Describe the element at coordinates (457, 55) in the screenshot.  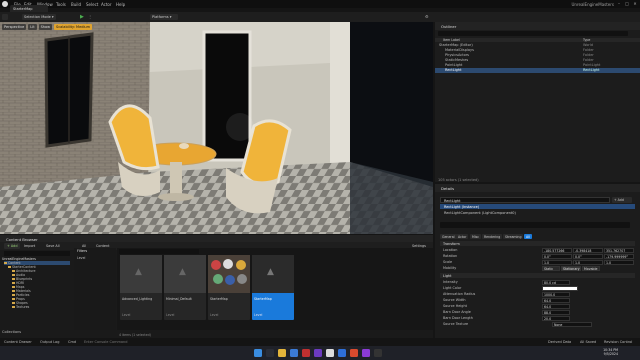
I see `outliner-row-label: PhysicsActors` at that location.